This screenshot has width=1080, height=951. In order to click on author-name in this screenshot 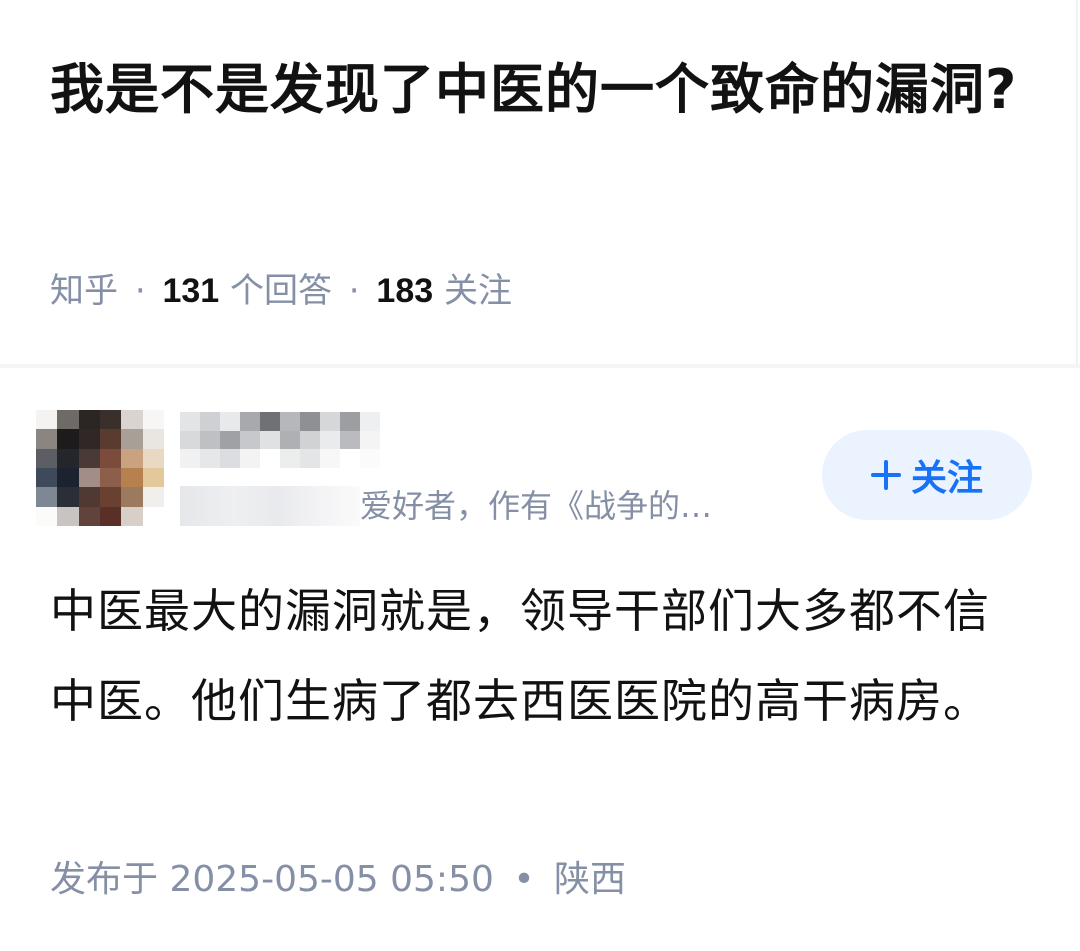, I will do `click(280, 440)`.